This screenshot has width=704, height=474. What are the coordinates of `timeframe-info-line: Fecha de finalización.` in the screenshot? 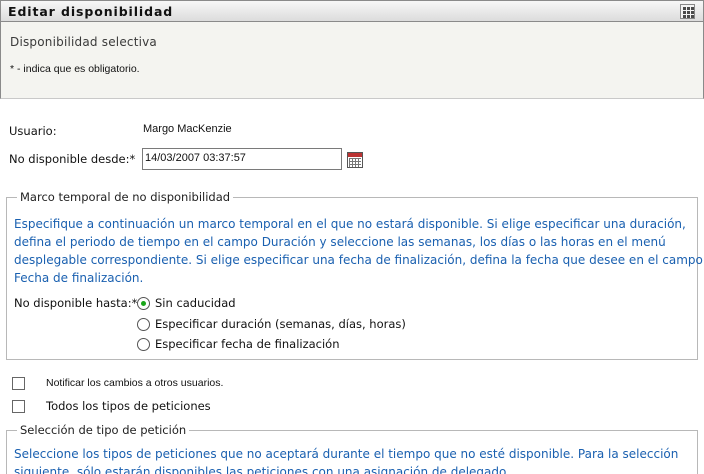 It's located at (79, 278).